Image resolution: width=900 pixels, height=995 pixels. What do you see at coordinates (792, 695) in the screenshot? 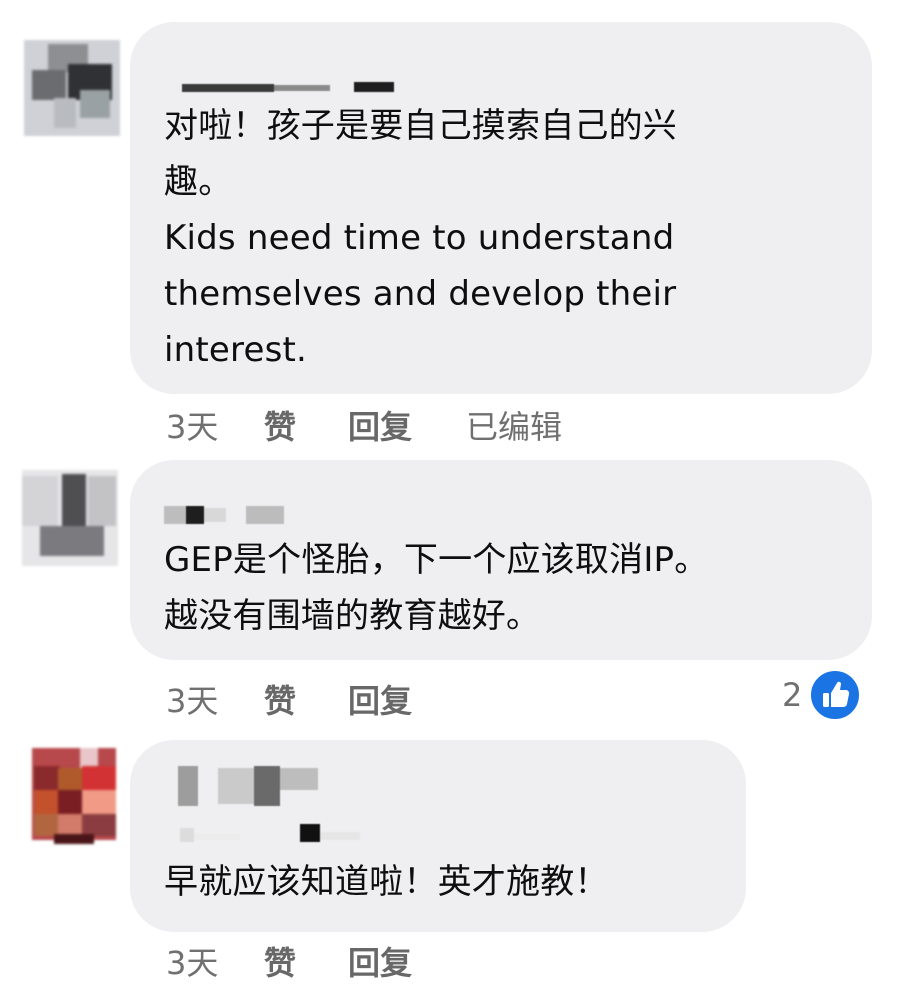
I see `reaction-count: 2` at bounding box center [792, 695].